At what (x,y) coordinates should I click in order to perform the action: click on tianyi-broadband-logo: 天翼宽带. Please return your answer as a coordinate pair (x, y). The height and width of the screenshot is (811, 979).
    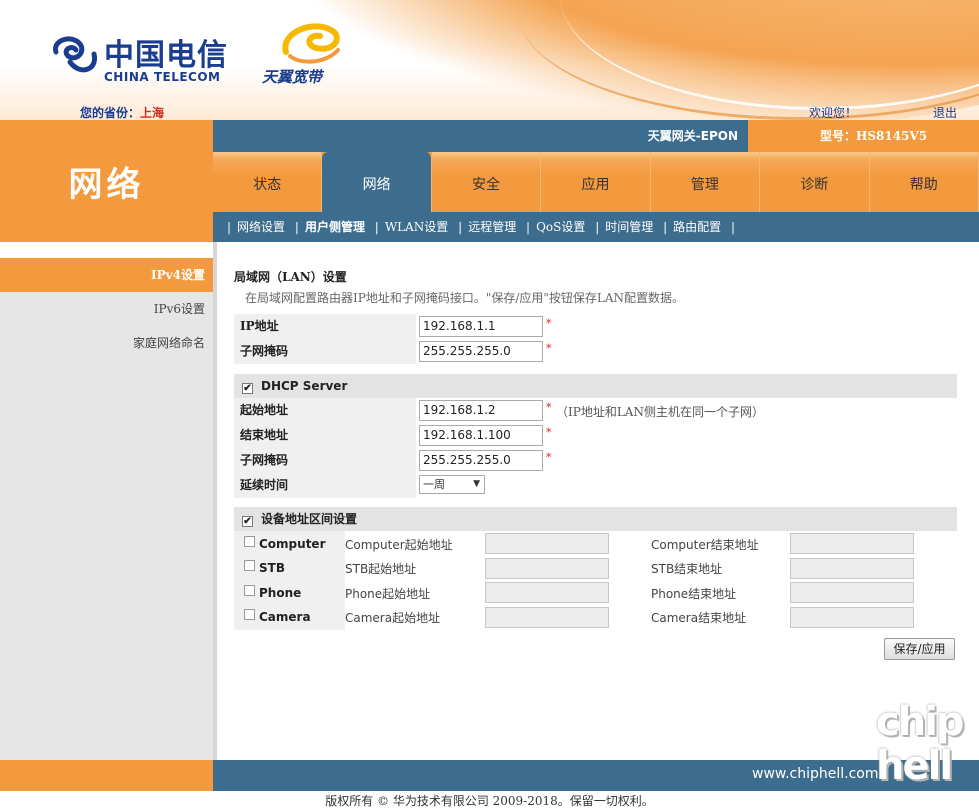
    Looking at the image, I should click on (307, 55).